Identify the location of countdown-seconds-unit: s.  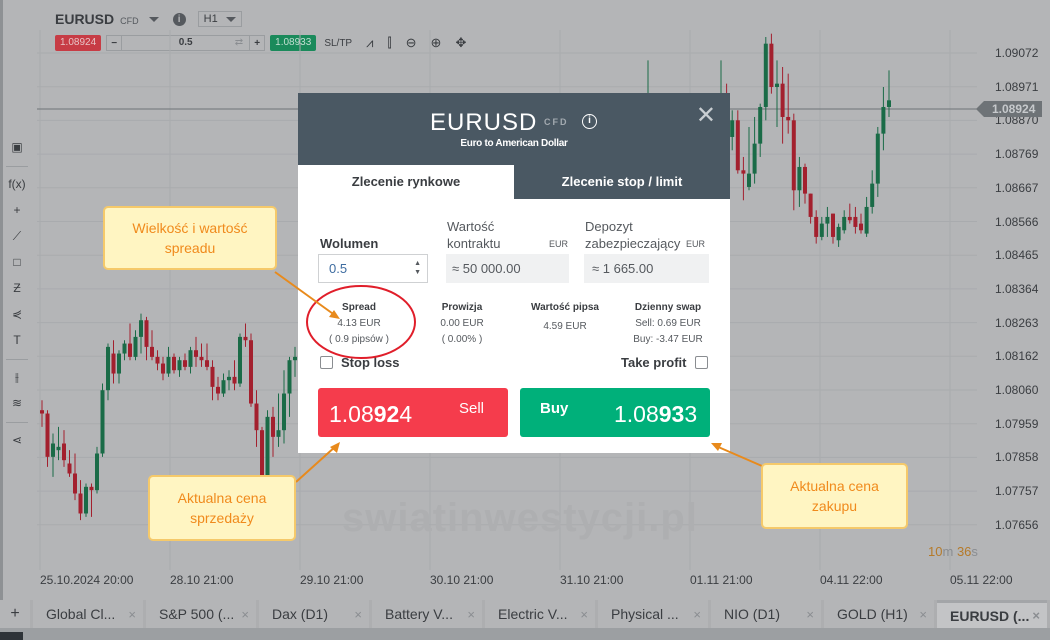
(974, 551).